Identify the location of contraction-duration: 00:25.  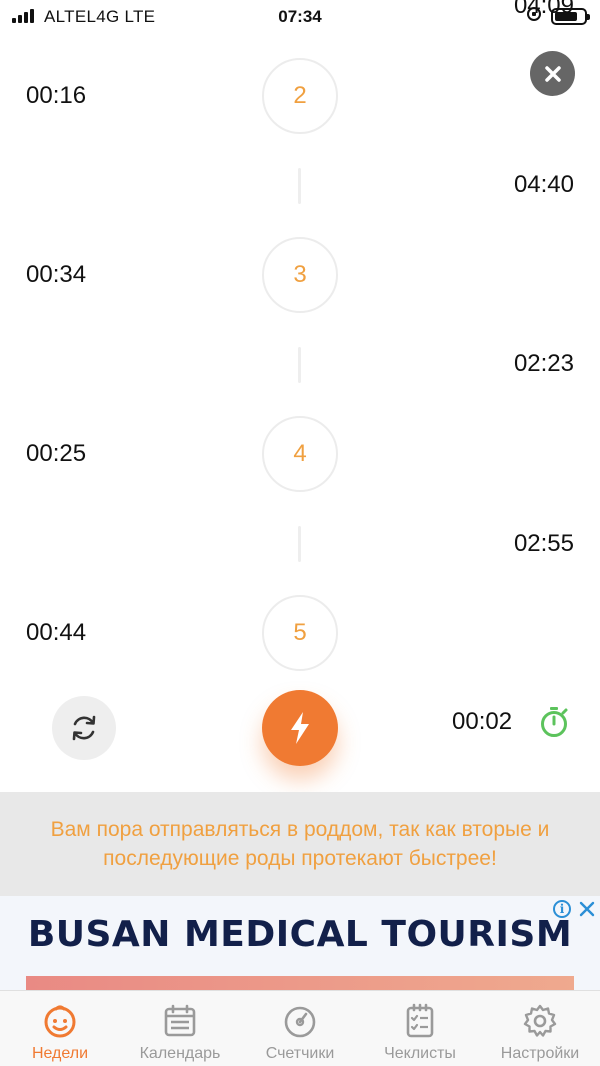
(56, 453).